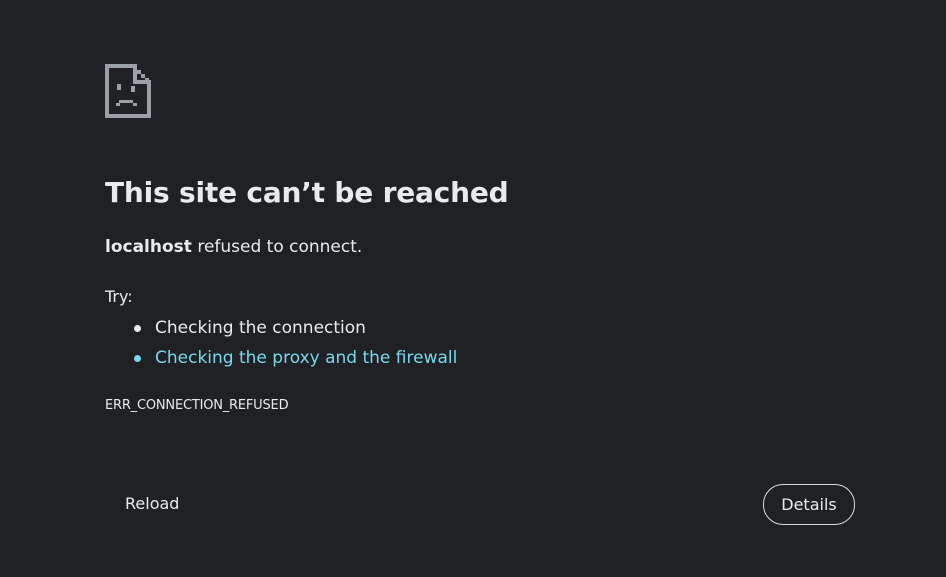  I want to click on page-title: This site can’t be reached, so click(307, 192).